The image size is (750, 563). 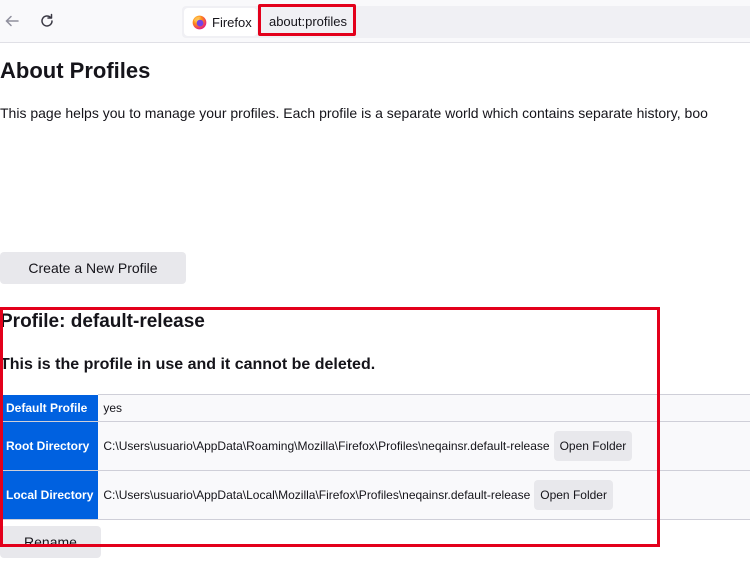 What do you see at coordinates (424, 408) in the screenshot?
I see `row-value: yes` at bounding box center [424, 408].